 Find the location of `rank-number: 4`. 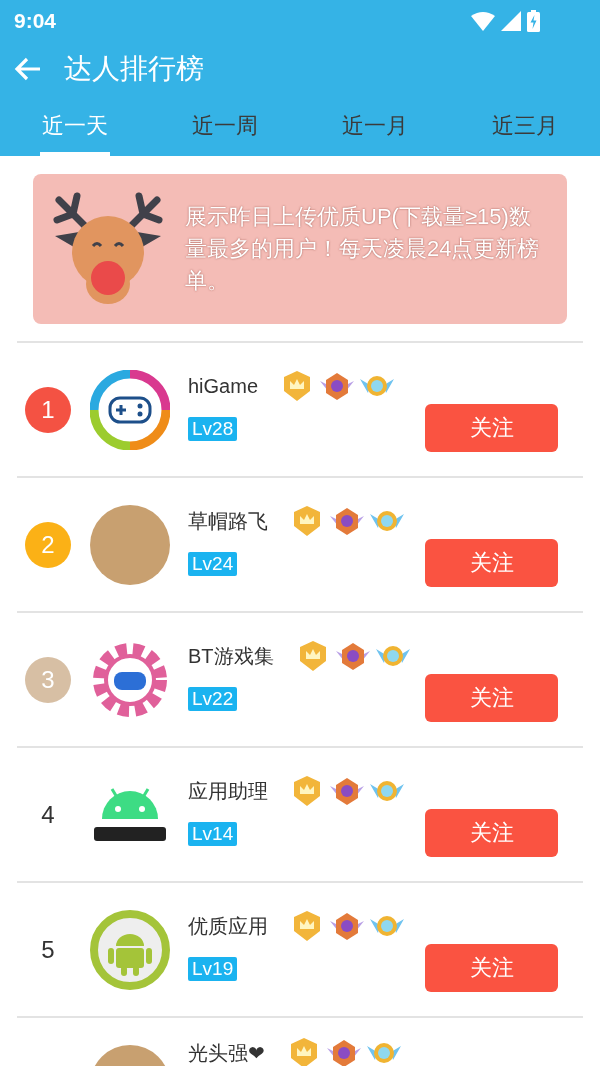

rank-number: 4 is located at coordinates (48, 814).